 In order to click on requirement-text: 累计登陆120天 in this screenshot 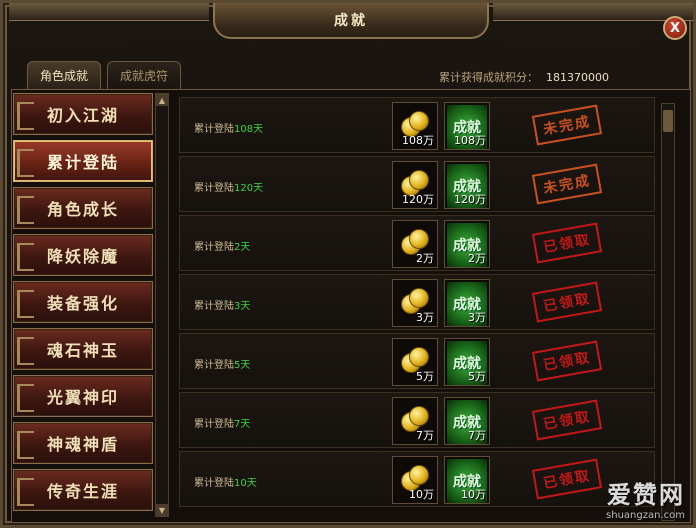, I will do `click(228, 186)`.